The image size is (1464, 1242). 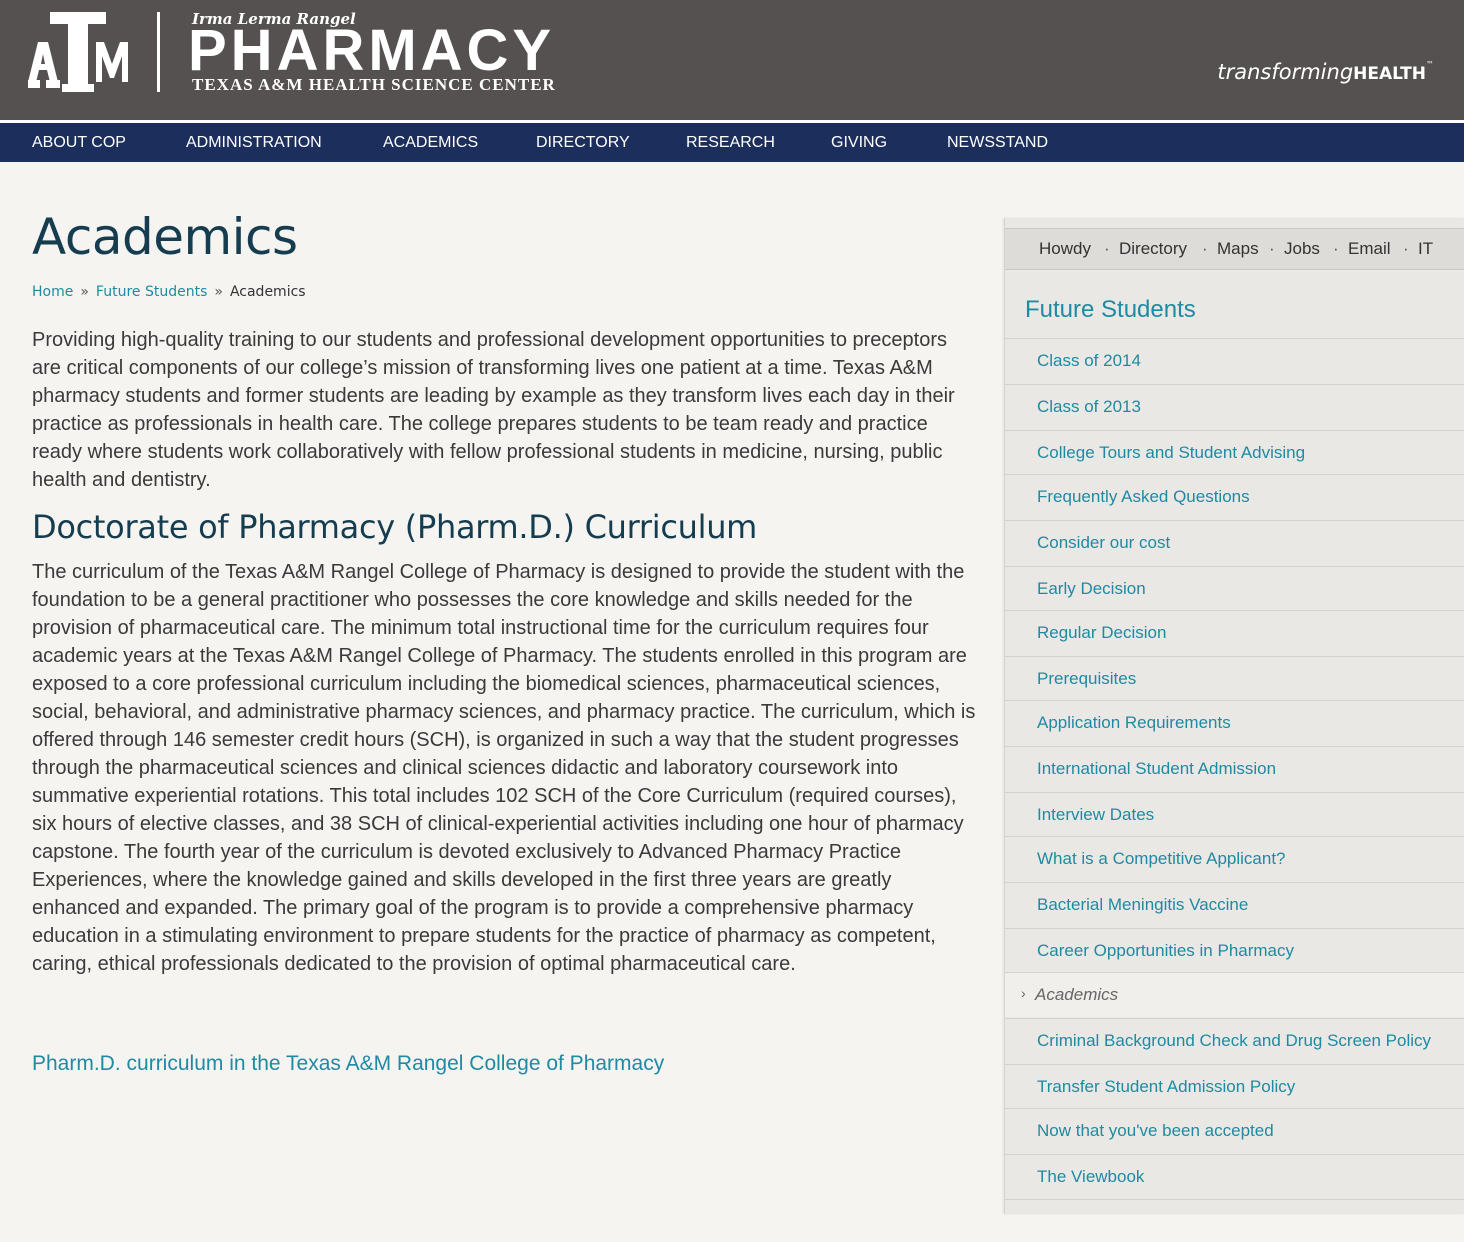 What do you see at coordinates (1369, 249) in the screenshot?
I see `utility-email: Email` at bounding box center [1369, 249].